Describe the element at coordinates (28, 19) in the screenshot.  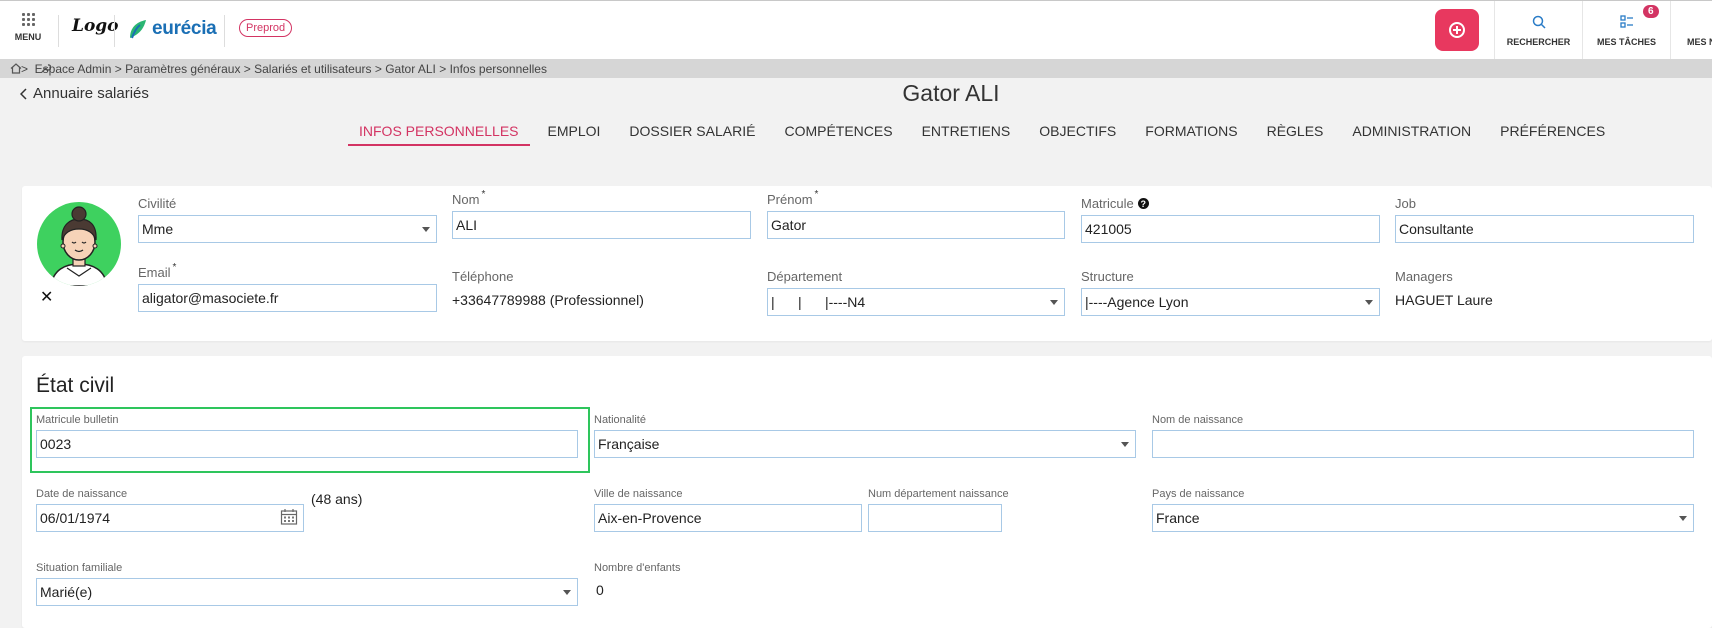
I see `grid-icon` at that location.